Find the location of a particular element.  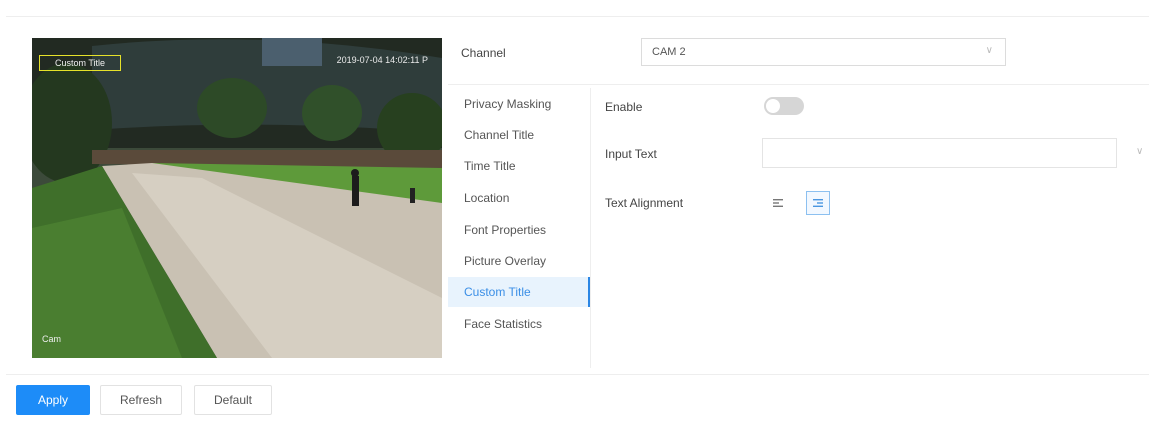

text-alignment-label: Text Alignment is located at coordinates (644, 203).